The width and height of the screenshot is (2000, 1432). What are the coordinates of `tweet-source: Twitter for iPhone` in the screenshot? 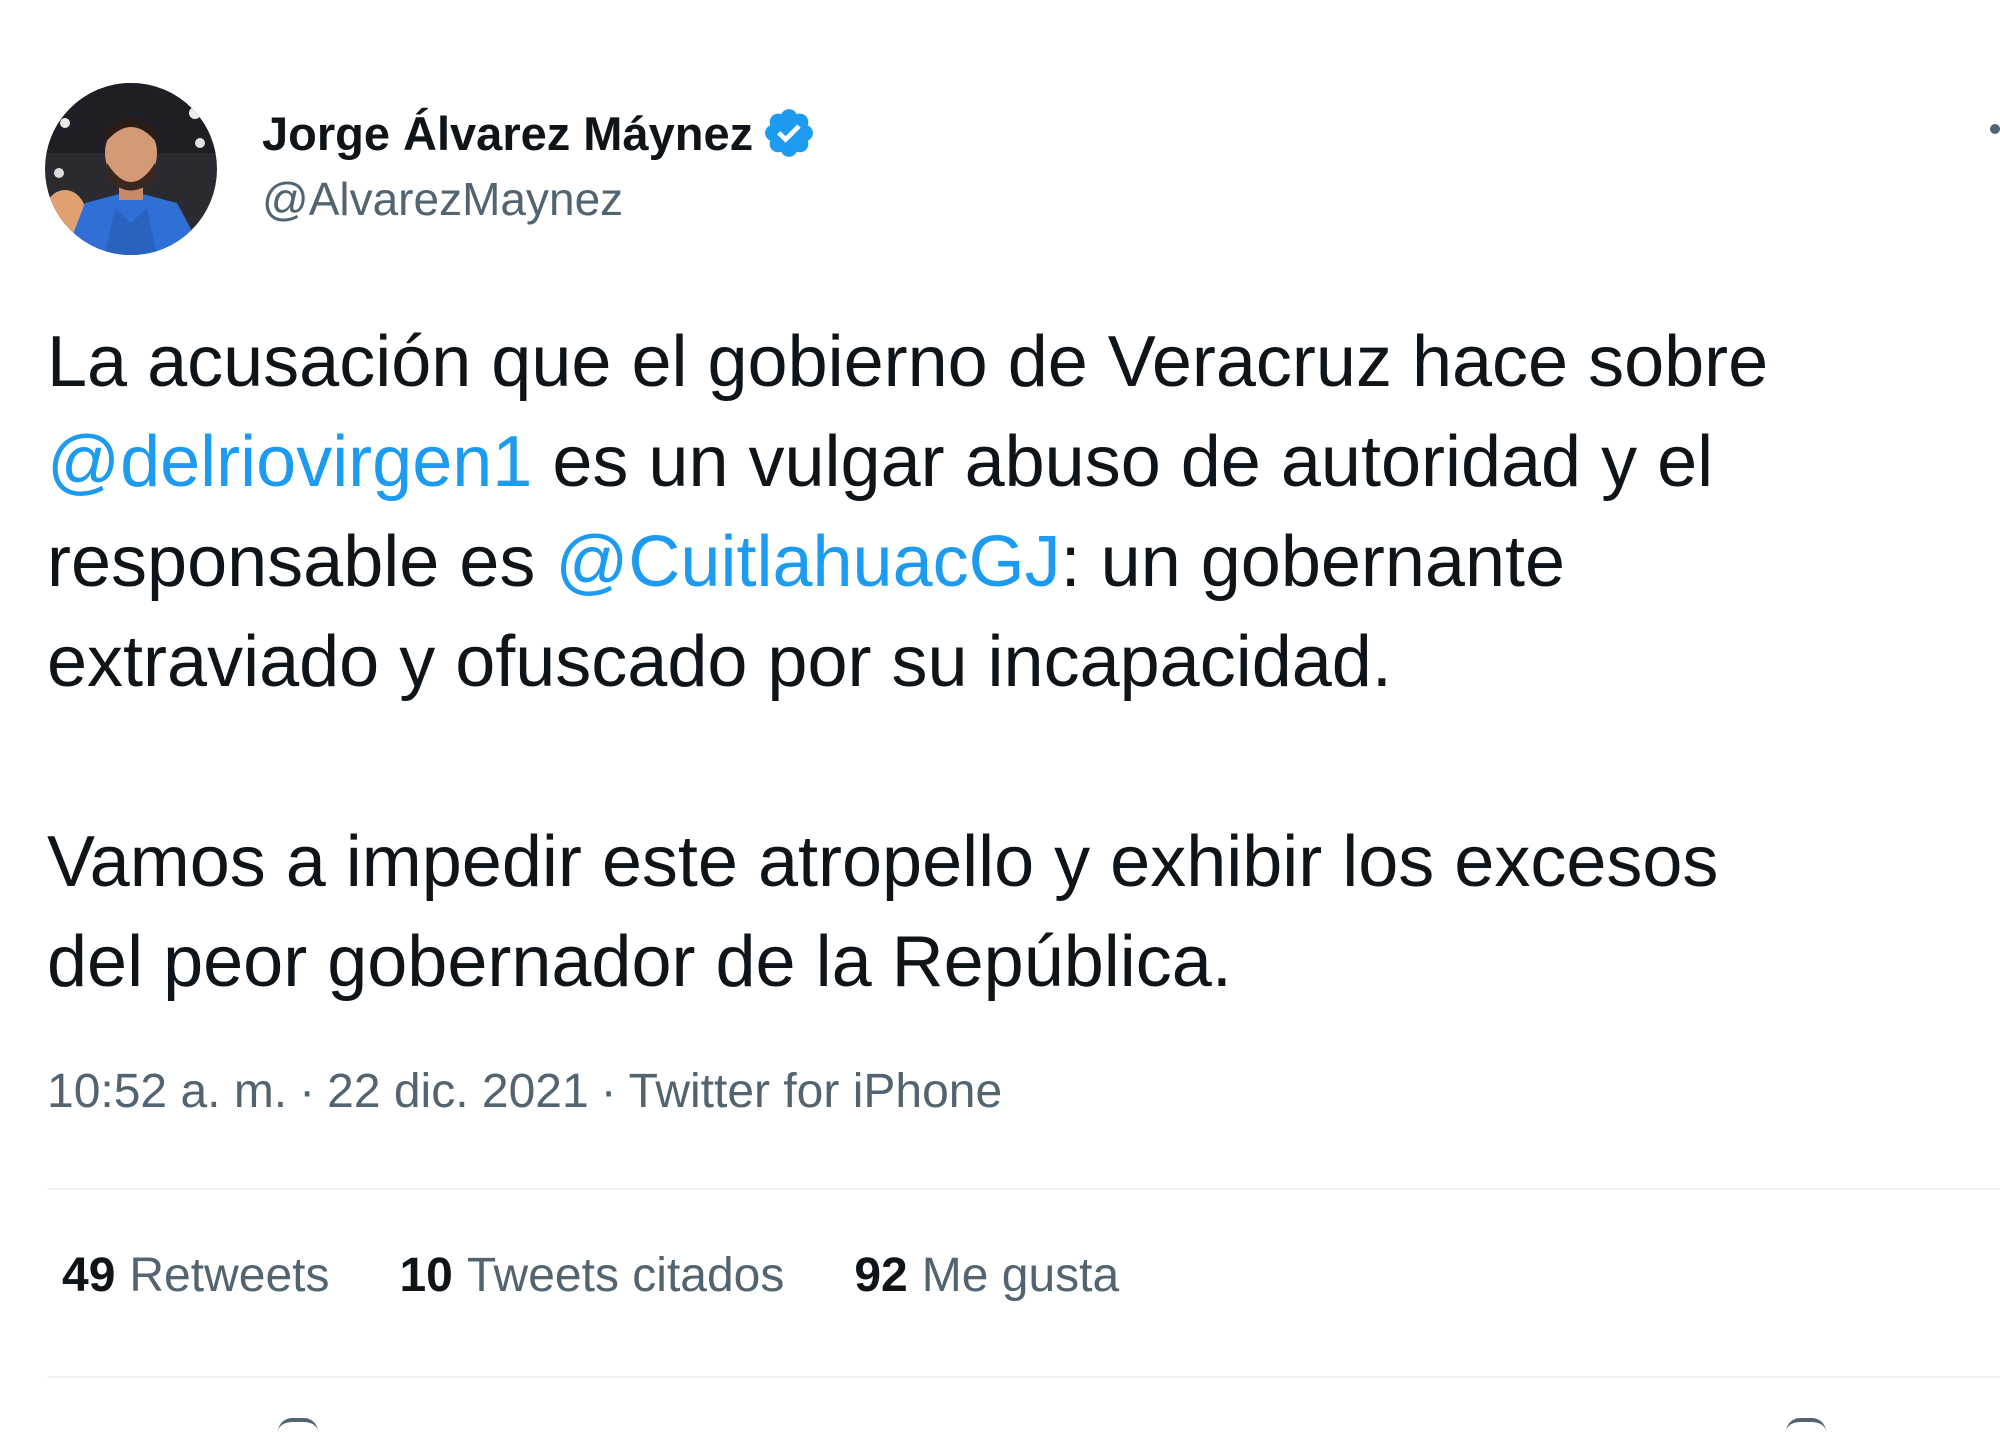 It's located at (816, 1091).